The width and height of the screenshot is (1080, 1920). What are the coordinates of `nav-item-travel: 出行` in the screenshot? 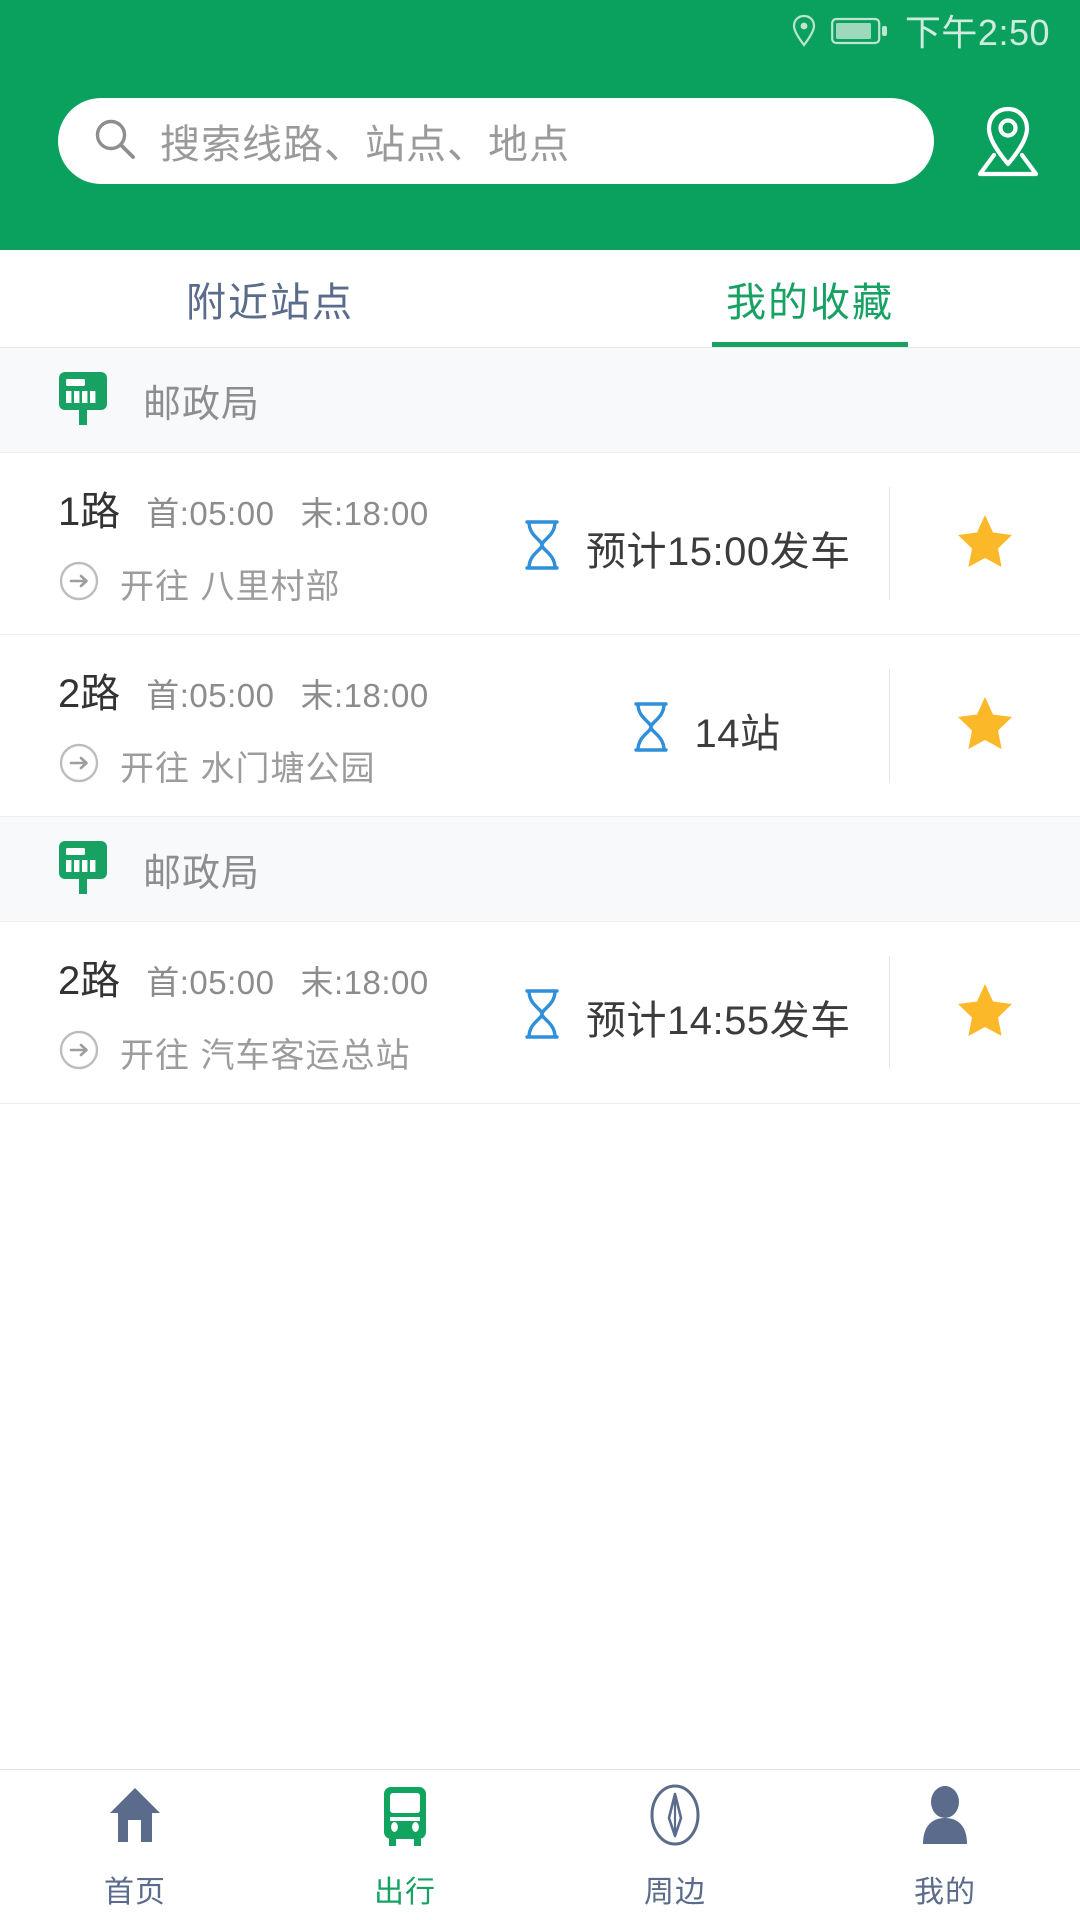 It's located at (405, 1845).